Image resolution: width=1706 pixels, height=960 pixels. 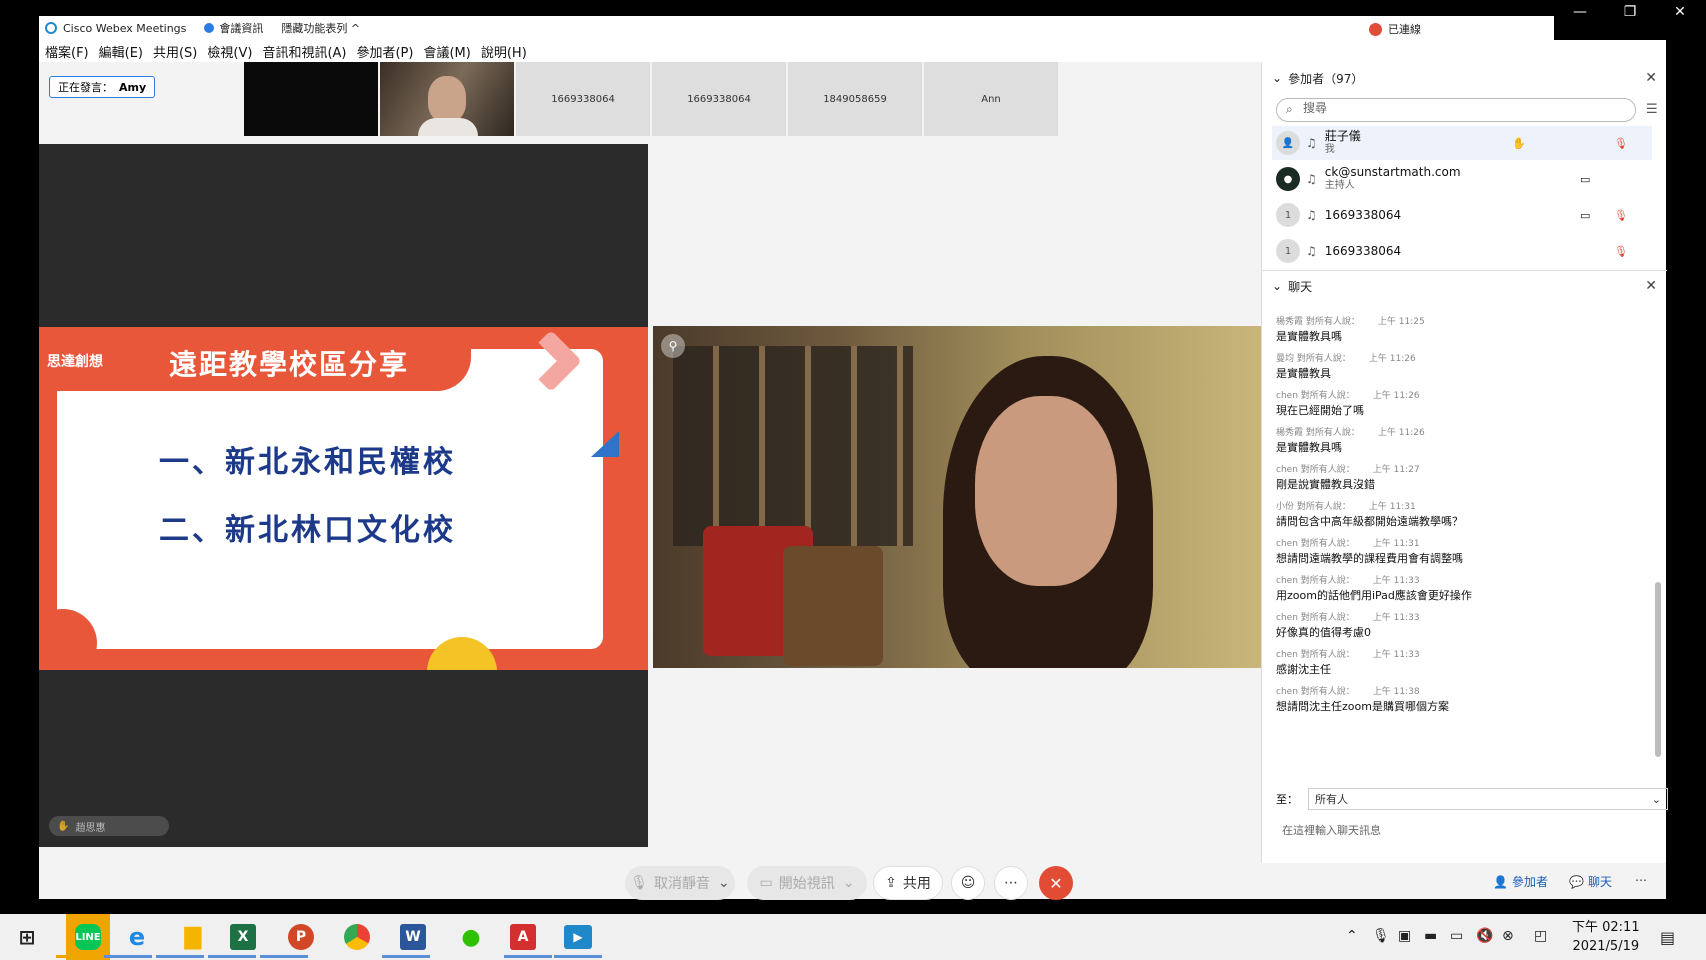 I want to click on battery-icon: ▬, so click(x=1430, y=936).